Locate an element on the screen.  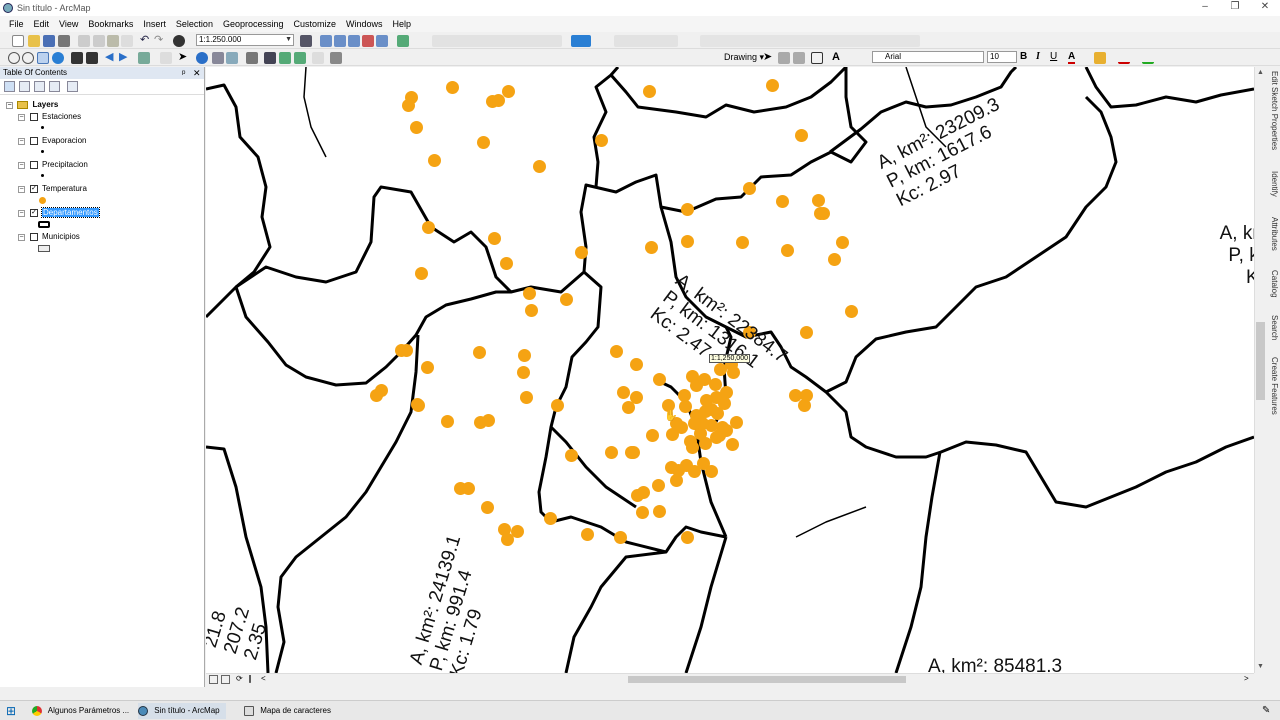
taskbar-item: Sin título - ArcMap is located at coordinates (182, 711).